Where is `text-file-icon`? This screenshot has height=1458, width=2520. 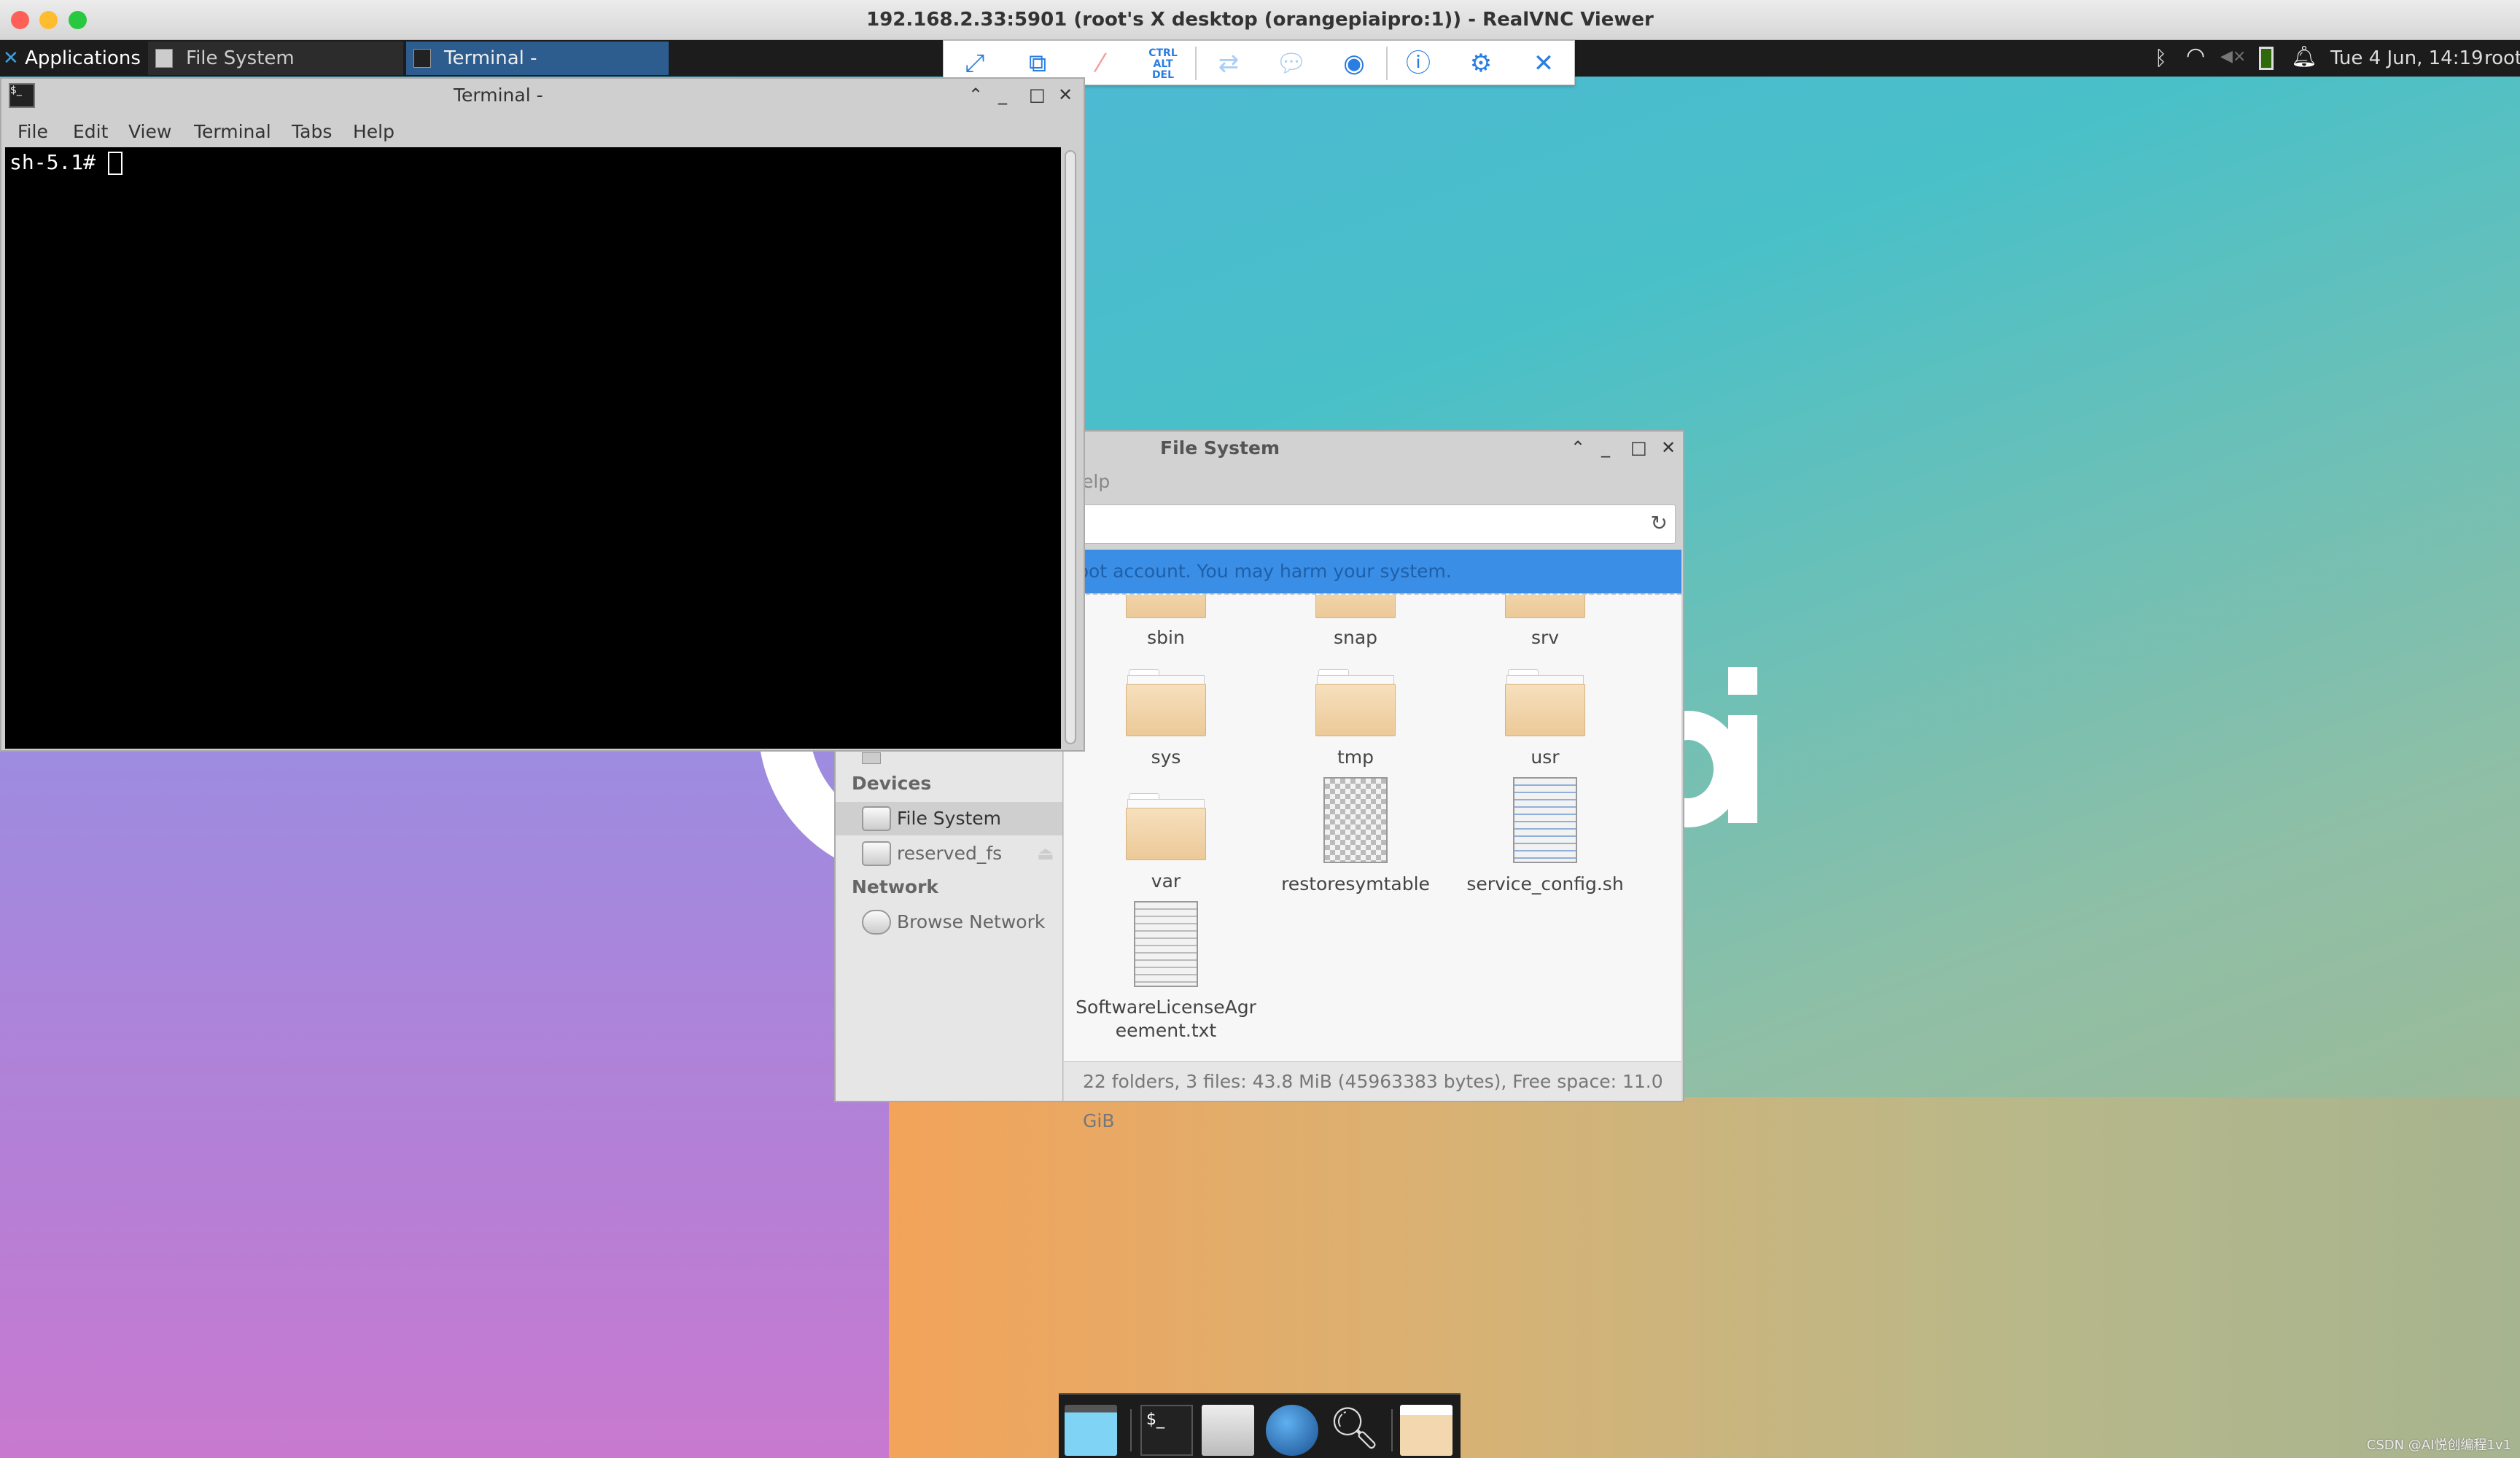 text-file-icon is located at coordinates (1166, 944).